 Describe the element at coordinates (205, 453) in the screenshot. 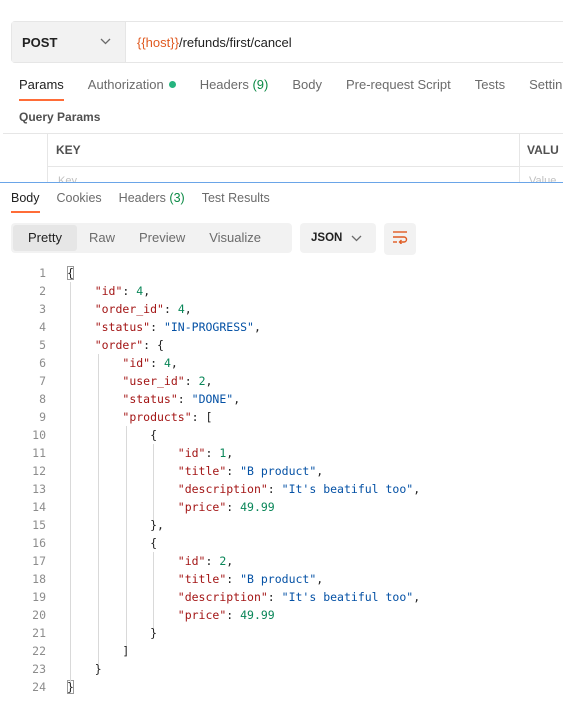

I see `code-line: "id": 1,` at that location.